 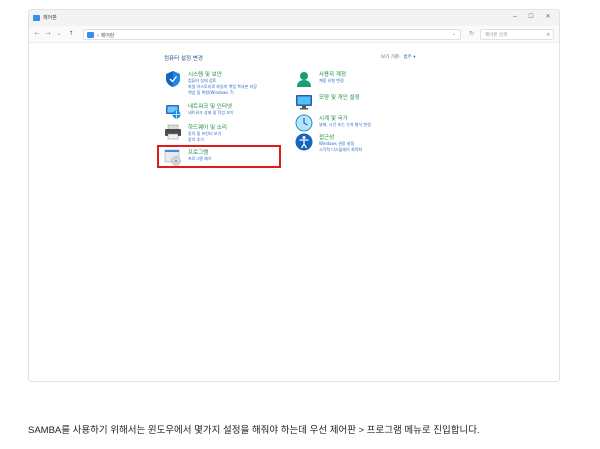 What do you see at coordinates (211, 113) in the screenshot?
I see `link-network-status: 네트워크 상태 및 작업 보기` at bounding box center [211, 113].